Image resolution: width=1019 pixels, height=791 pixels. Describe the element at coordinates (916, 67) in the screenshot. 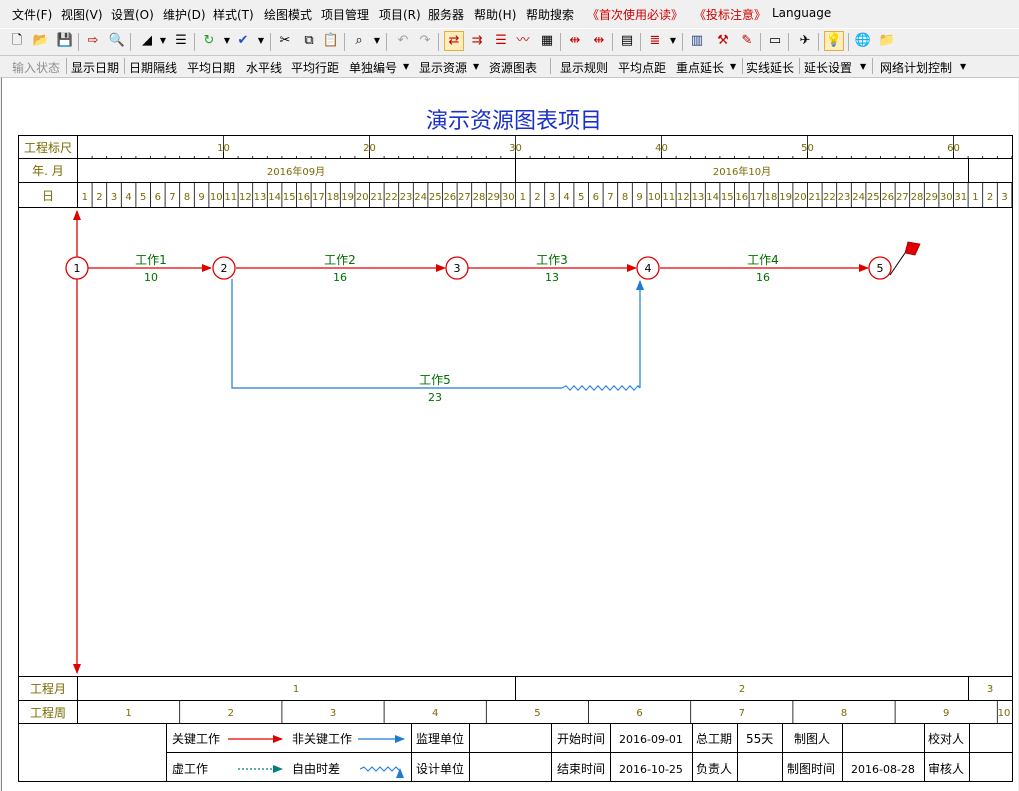

I see `network-plan-control-button: 网络计划控制` at that location.